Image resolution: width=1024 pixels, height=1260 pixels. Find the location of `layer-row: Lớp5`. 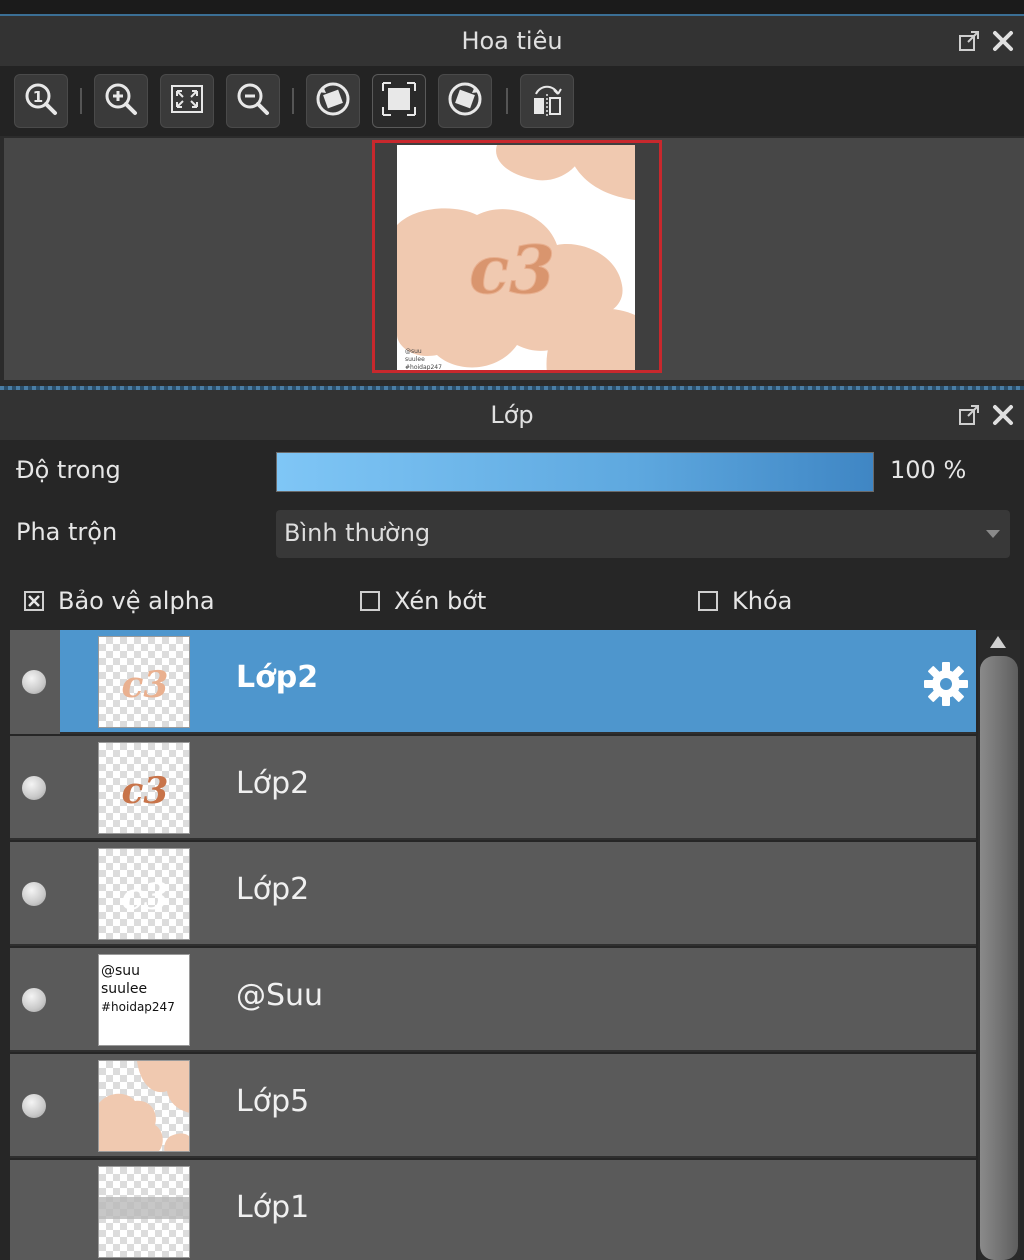

layer-row: Lớp5 is located at coordinates (493, 1106).